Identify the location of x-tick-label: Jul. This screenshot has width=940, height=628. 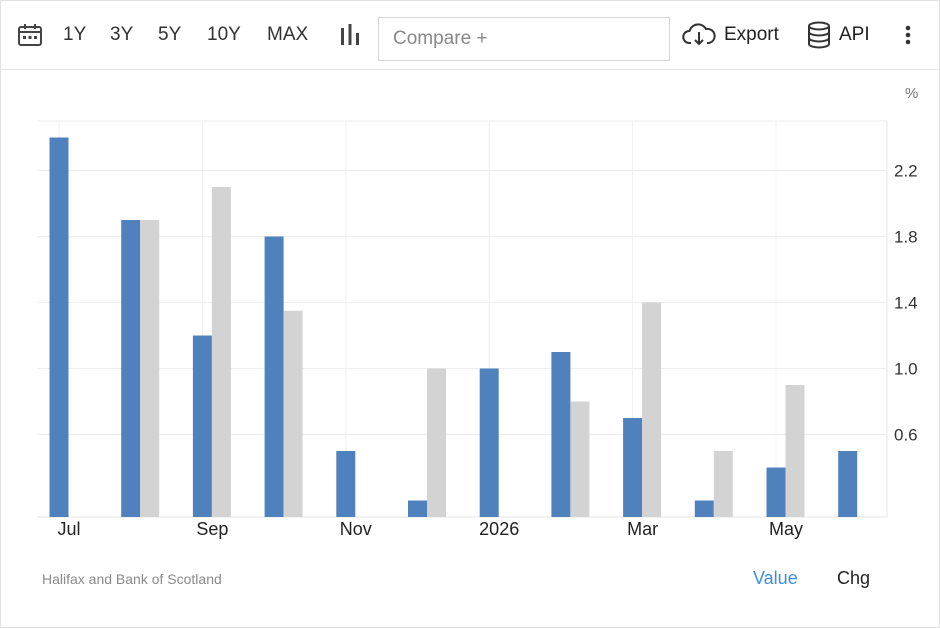
(68, 529).